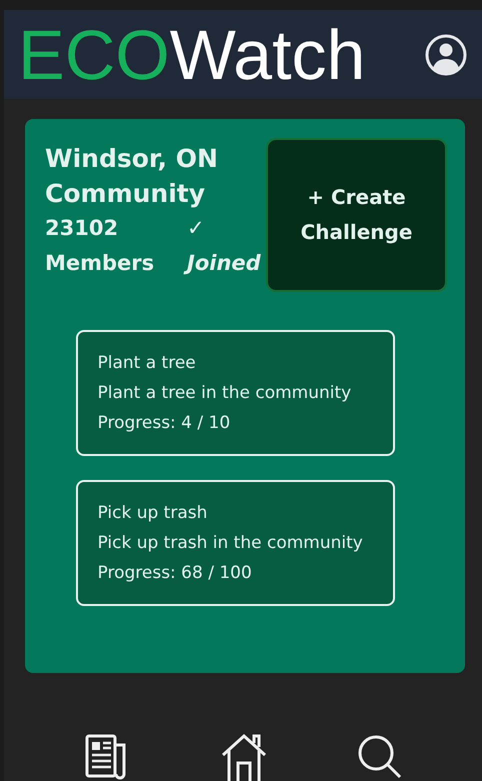 Image resolution: width=482 pixels, height=781 pixels. Describe the element at coordinates (244, 757) in the screenshot. I see `home-icon` at that location.